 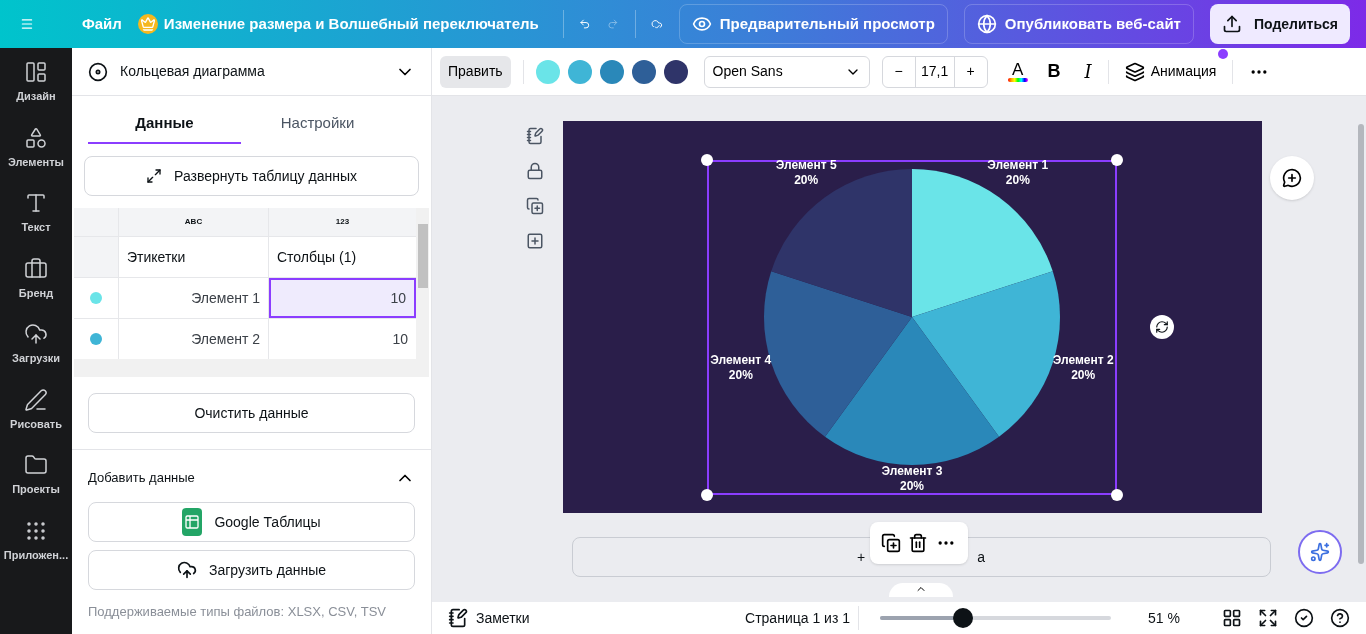 I want to click on chart-type-dropdown: Кольцевая диаграмма, so click(x=251, y=71).